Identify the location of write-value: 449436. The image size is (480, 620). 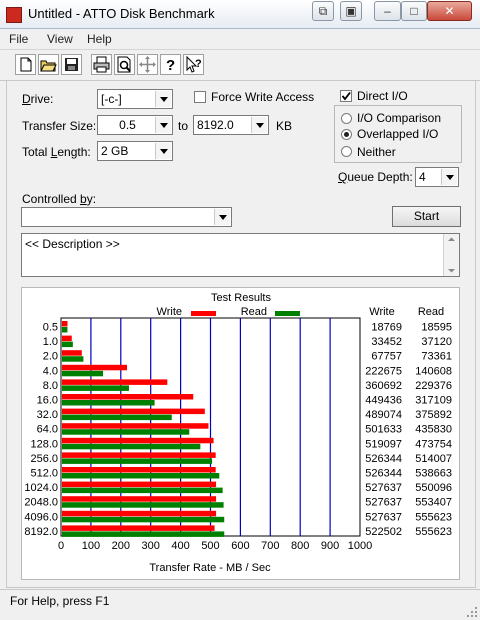
(383, 401).